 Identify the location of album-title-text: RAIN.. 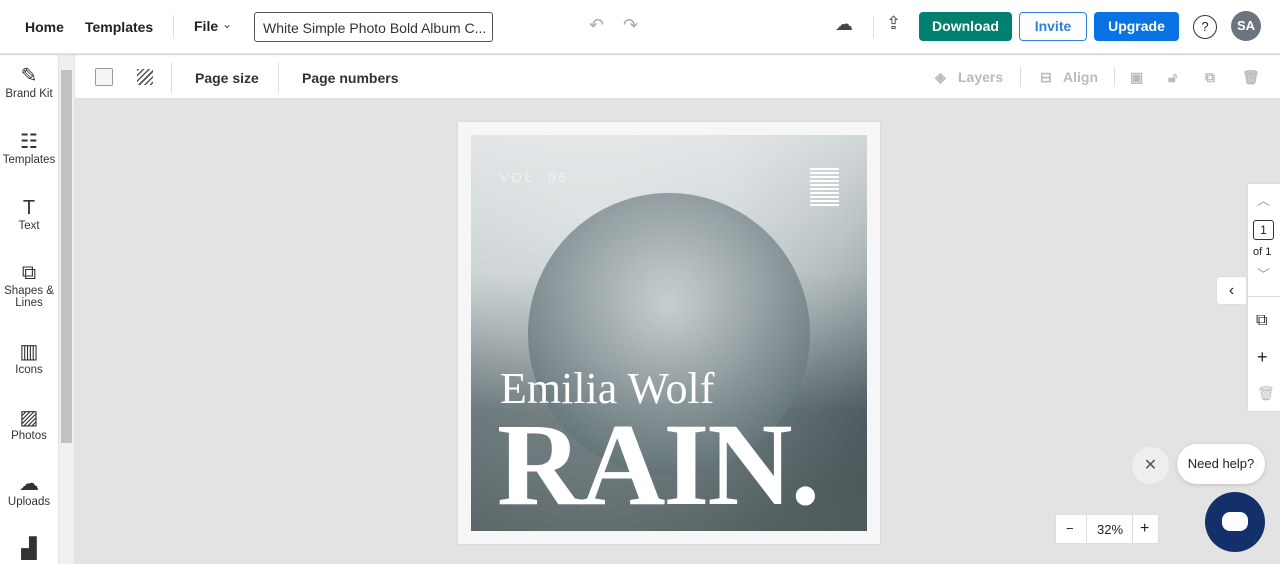
(658, 464).